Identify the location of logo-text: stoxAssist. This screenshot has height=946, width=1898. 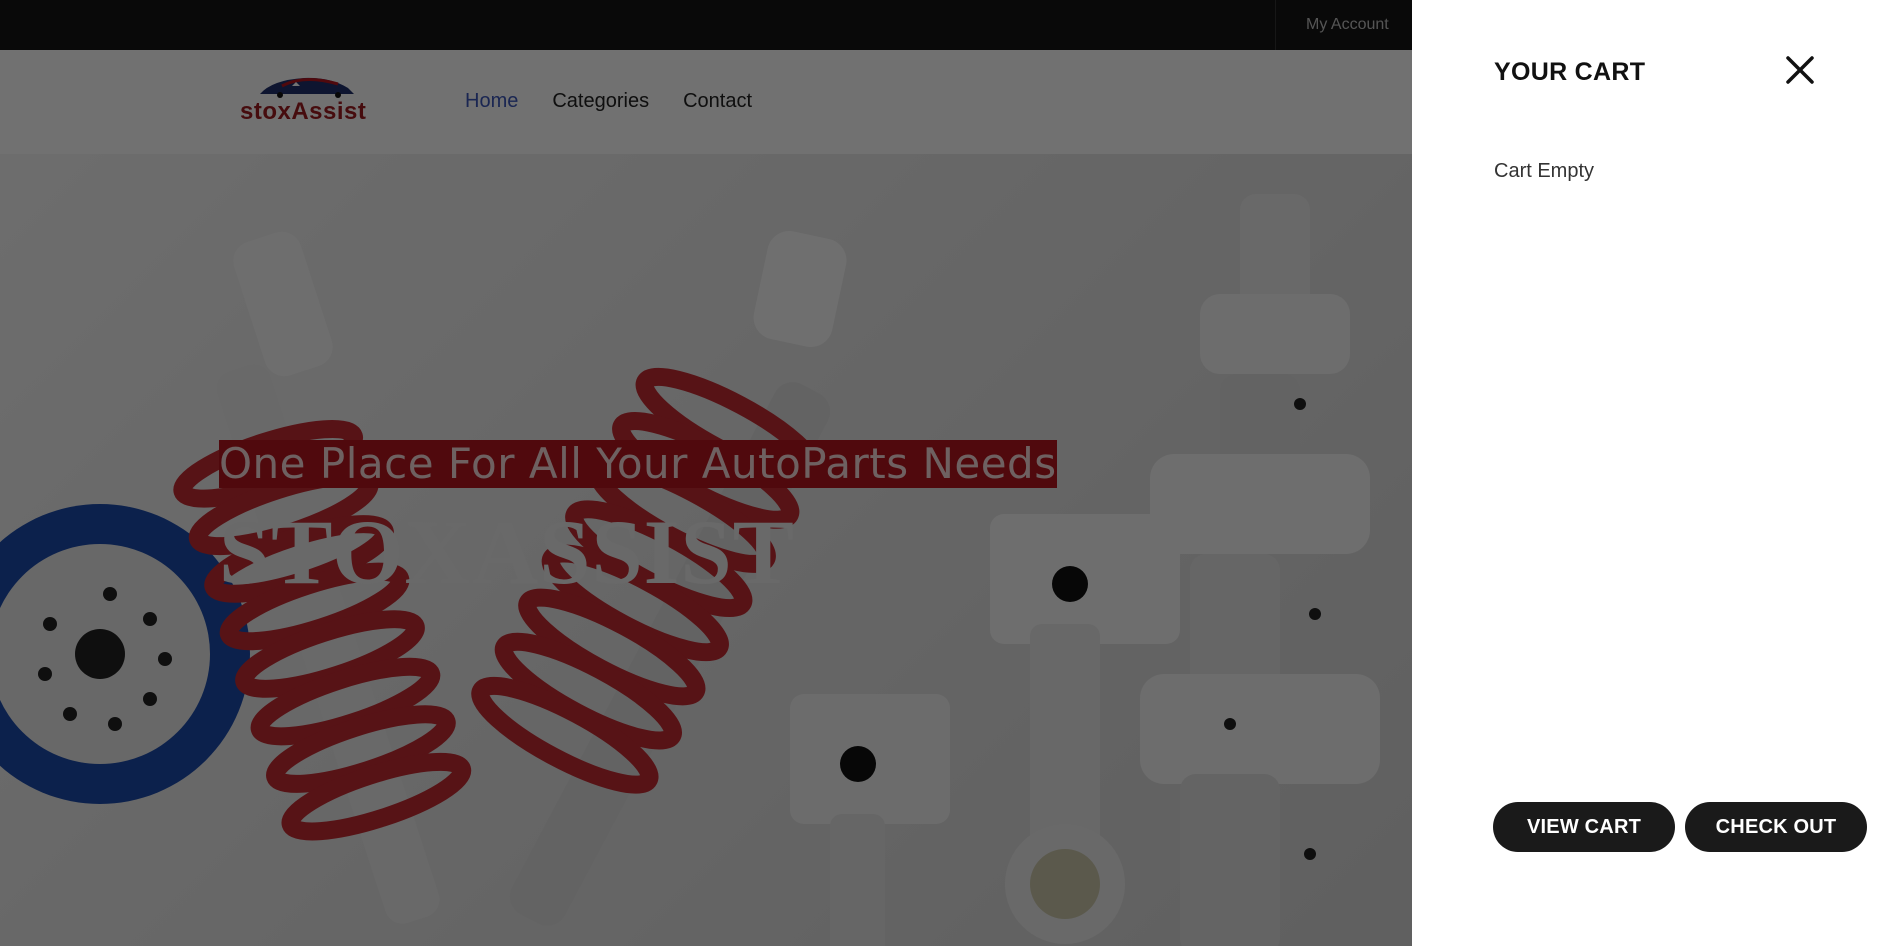
(303, 111).